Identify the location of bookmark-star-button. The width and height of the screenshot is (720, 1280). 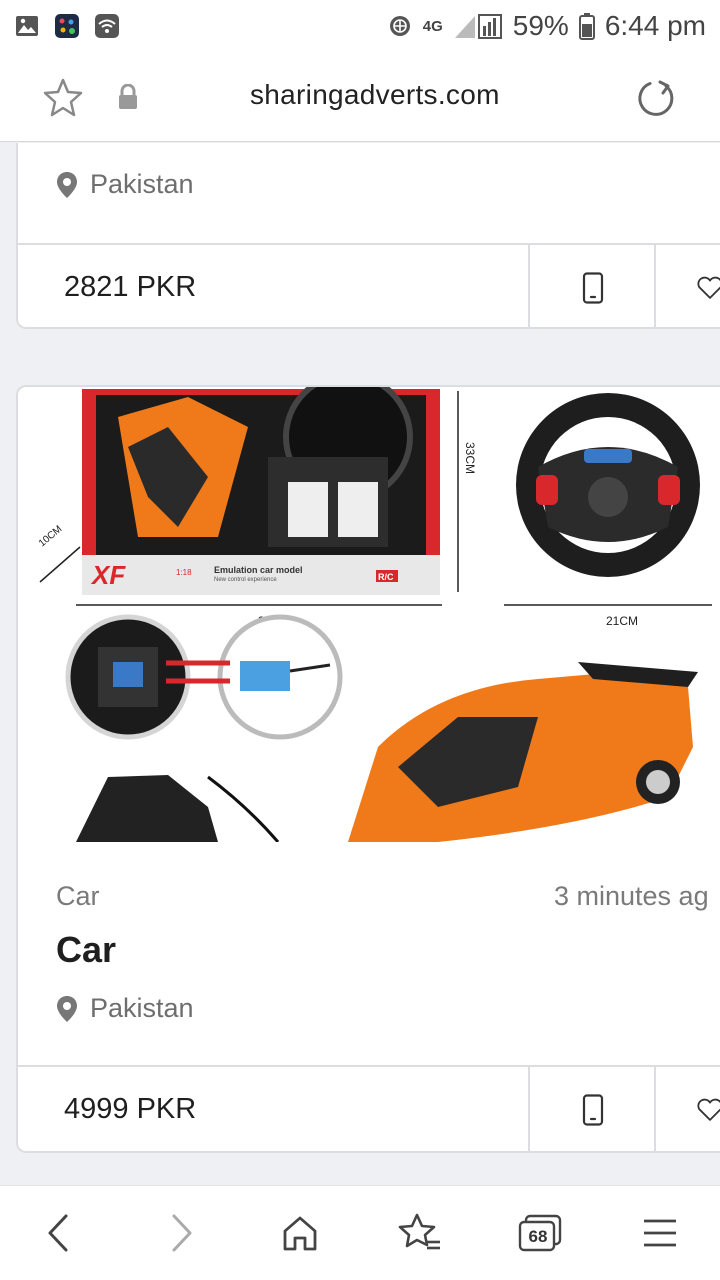
(63, 97).